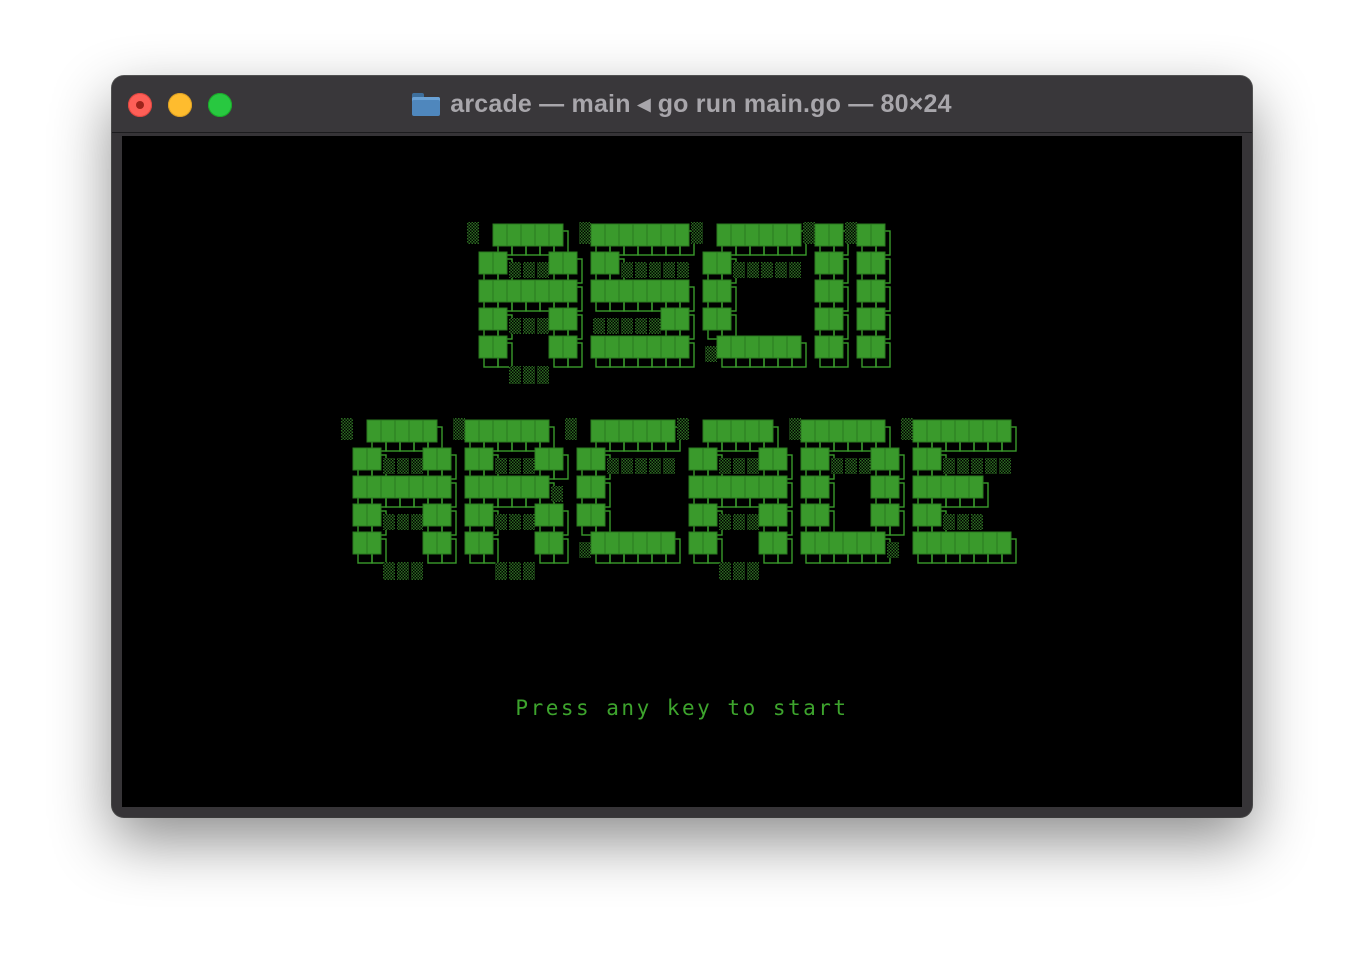  What do you see at coordinates (682, 708) in the screenshot?
I see `press-any-key-prompt: Press any key to start` at bounding box center [682, 708].